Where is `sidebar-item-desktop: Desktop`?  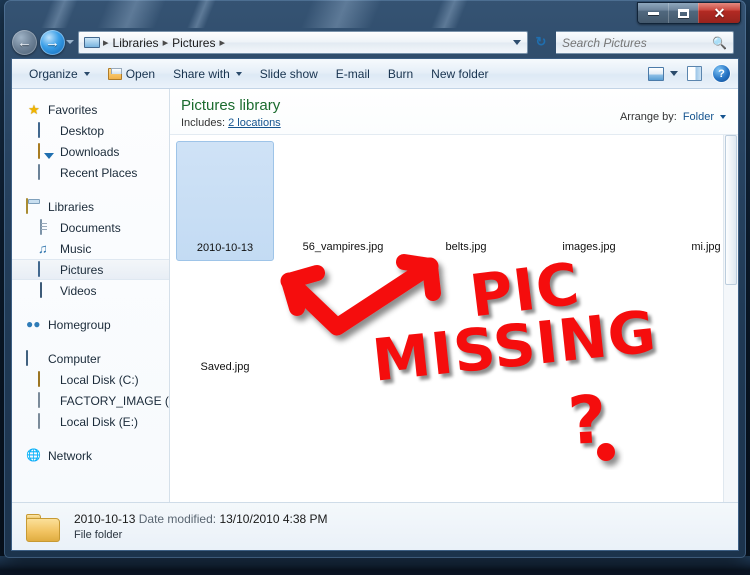 sidebar-item-desktop: Desktop is located at coordinates (90, 130).